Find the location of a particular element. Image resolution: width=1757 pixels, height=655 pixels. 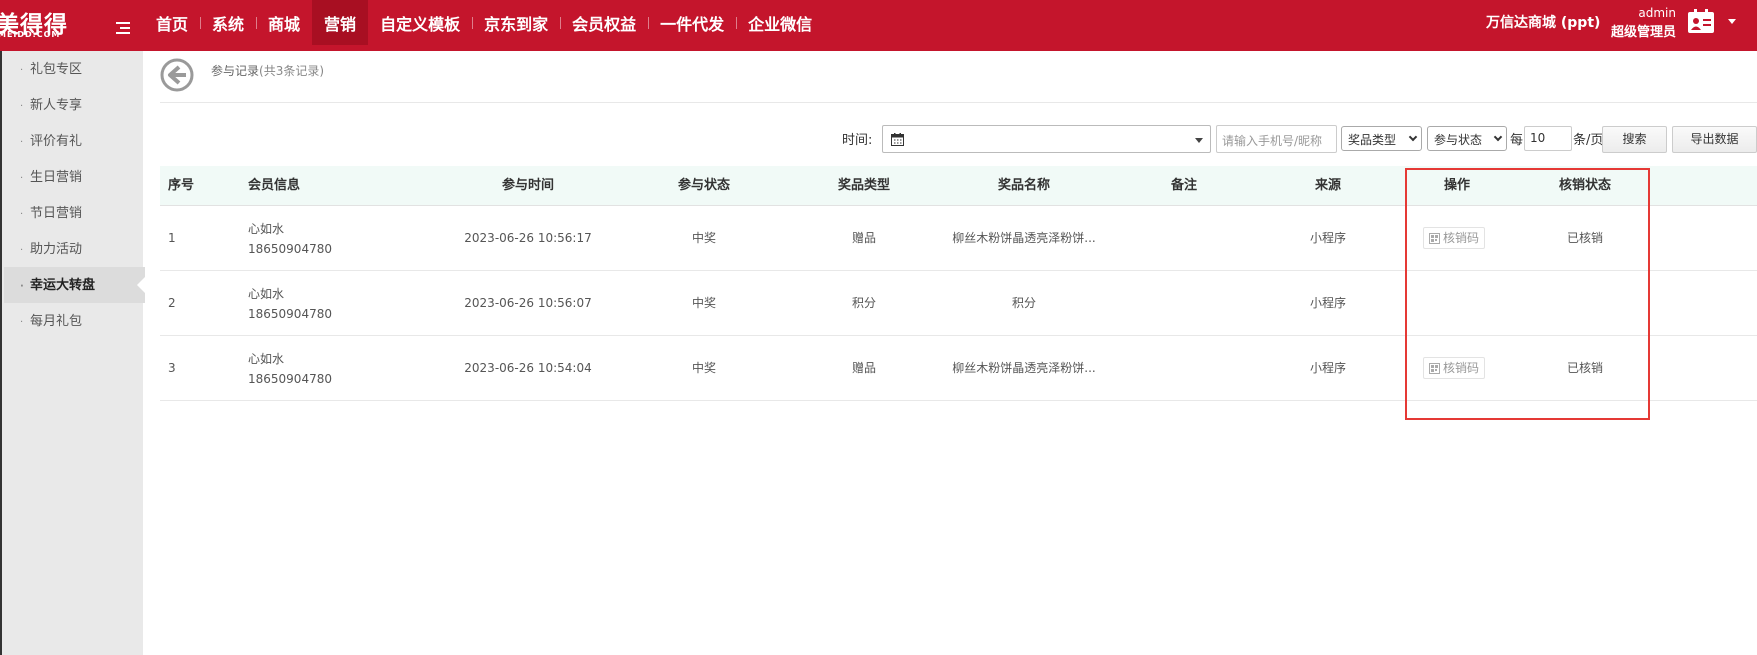

nav-dropship: 一件代发 is located at coordinates (692, 22).